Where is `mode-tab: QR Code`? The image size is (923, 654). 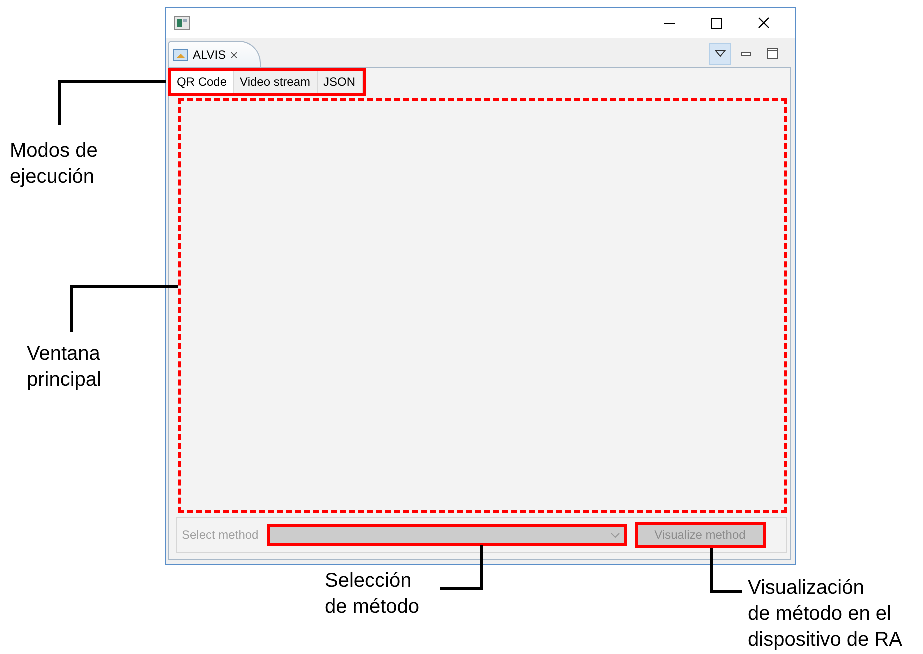 mode-tab: QR Code is located at coordinates (202, 82).